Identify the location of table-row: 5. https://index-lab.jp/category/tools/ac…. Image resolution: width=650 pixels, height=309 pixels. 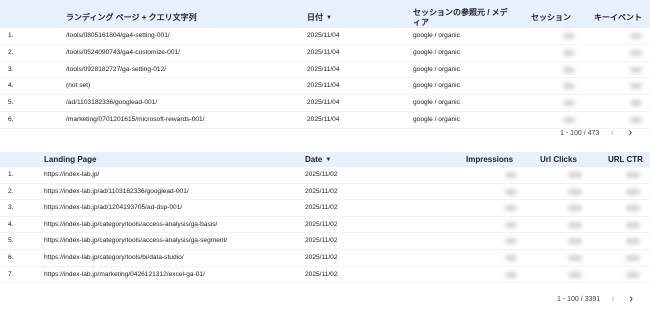
(325, 241).